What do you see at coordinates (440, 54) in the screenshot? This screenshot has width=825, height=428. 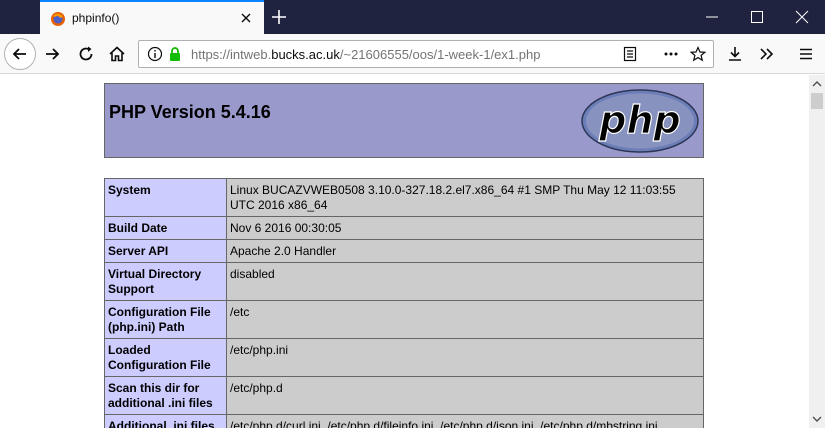 I see `url-path: /~21606555/oos/1-week-1/ex1.php` at bounding box center [440, 54].